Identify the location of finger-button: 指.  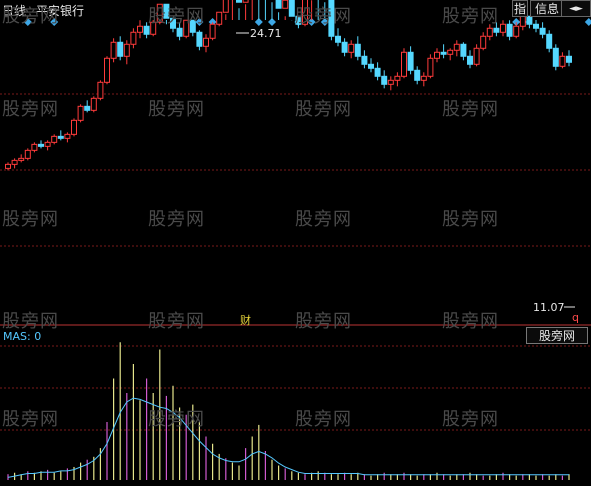
(520, 8).